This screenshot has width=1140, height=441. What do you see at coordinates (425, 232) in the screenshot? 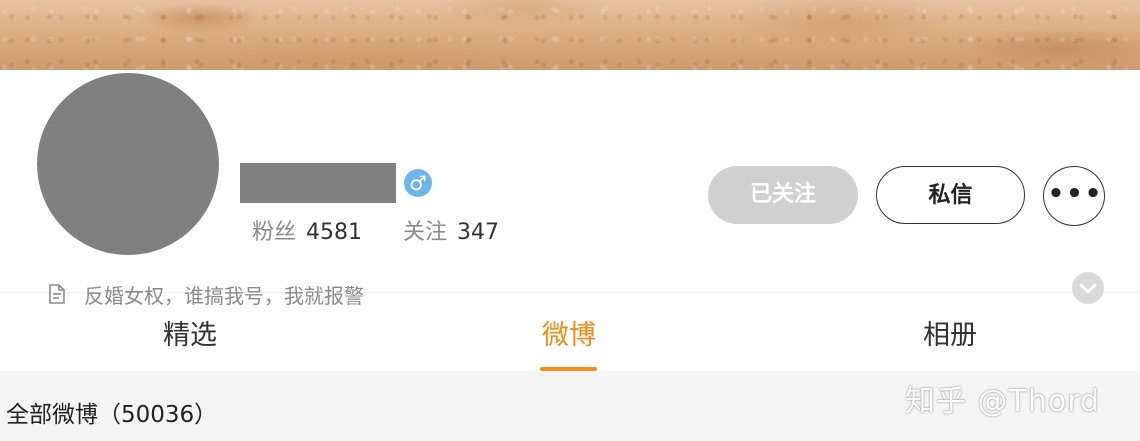
I see `following-label: 关注` at bounding box center [425, 232].